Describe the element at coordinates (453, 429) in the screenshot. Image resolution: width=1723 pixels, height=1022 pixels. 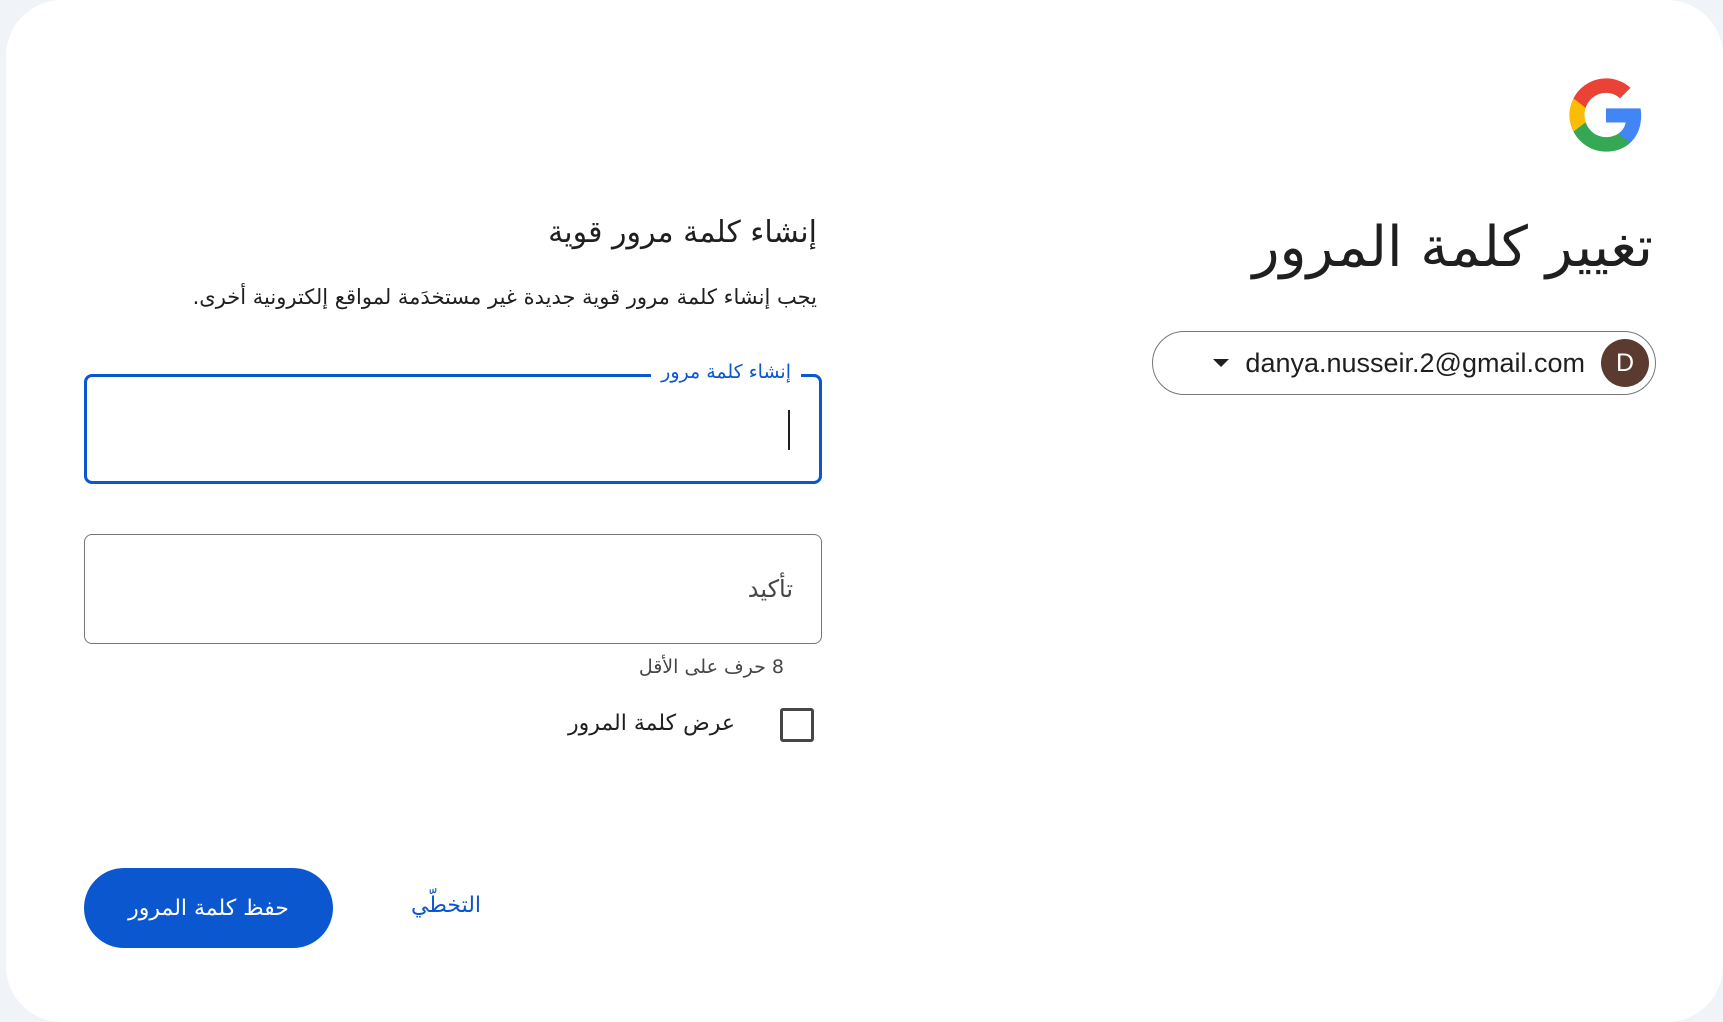
I see `new-password-input` at that location.